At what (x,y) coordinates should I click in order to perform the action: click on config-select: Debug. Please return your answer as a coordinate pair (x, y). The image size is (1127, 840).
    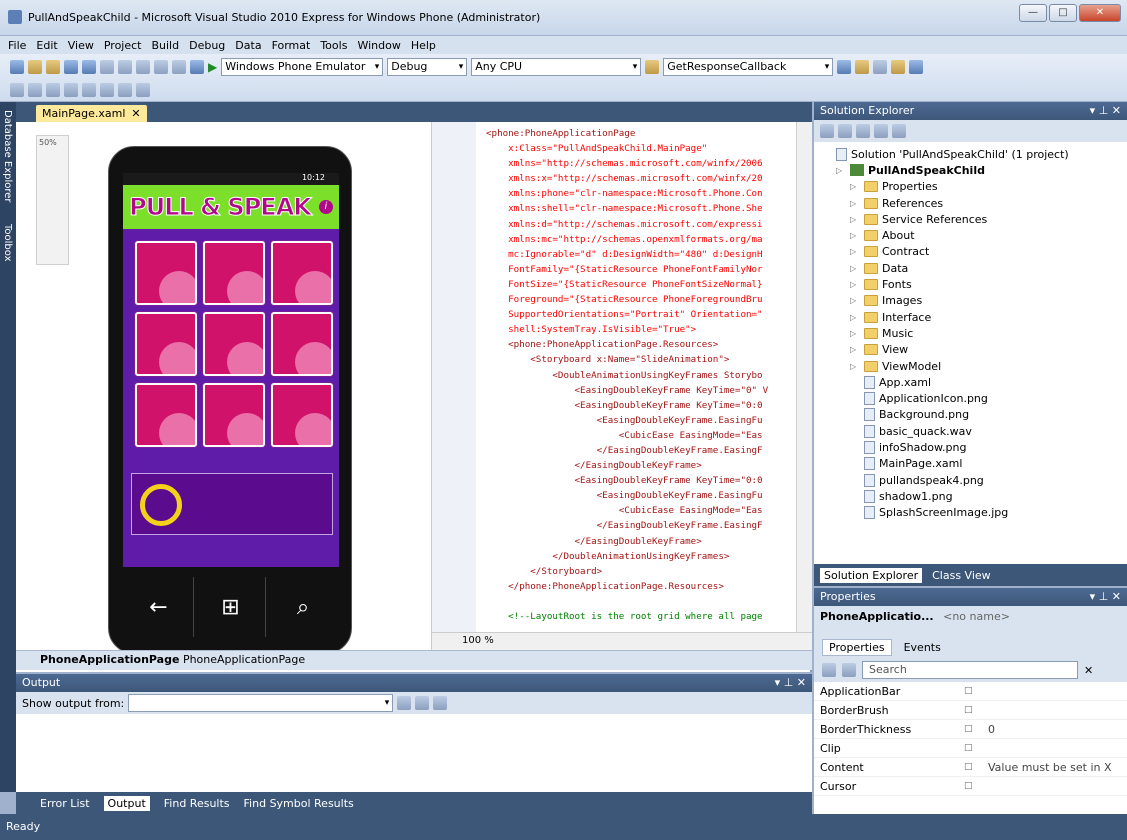
    Looking at the image, I should click on (427, 67).